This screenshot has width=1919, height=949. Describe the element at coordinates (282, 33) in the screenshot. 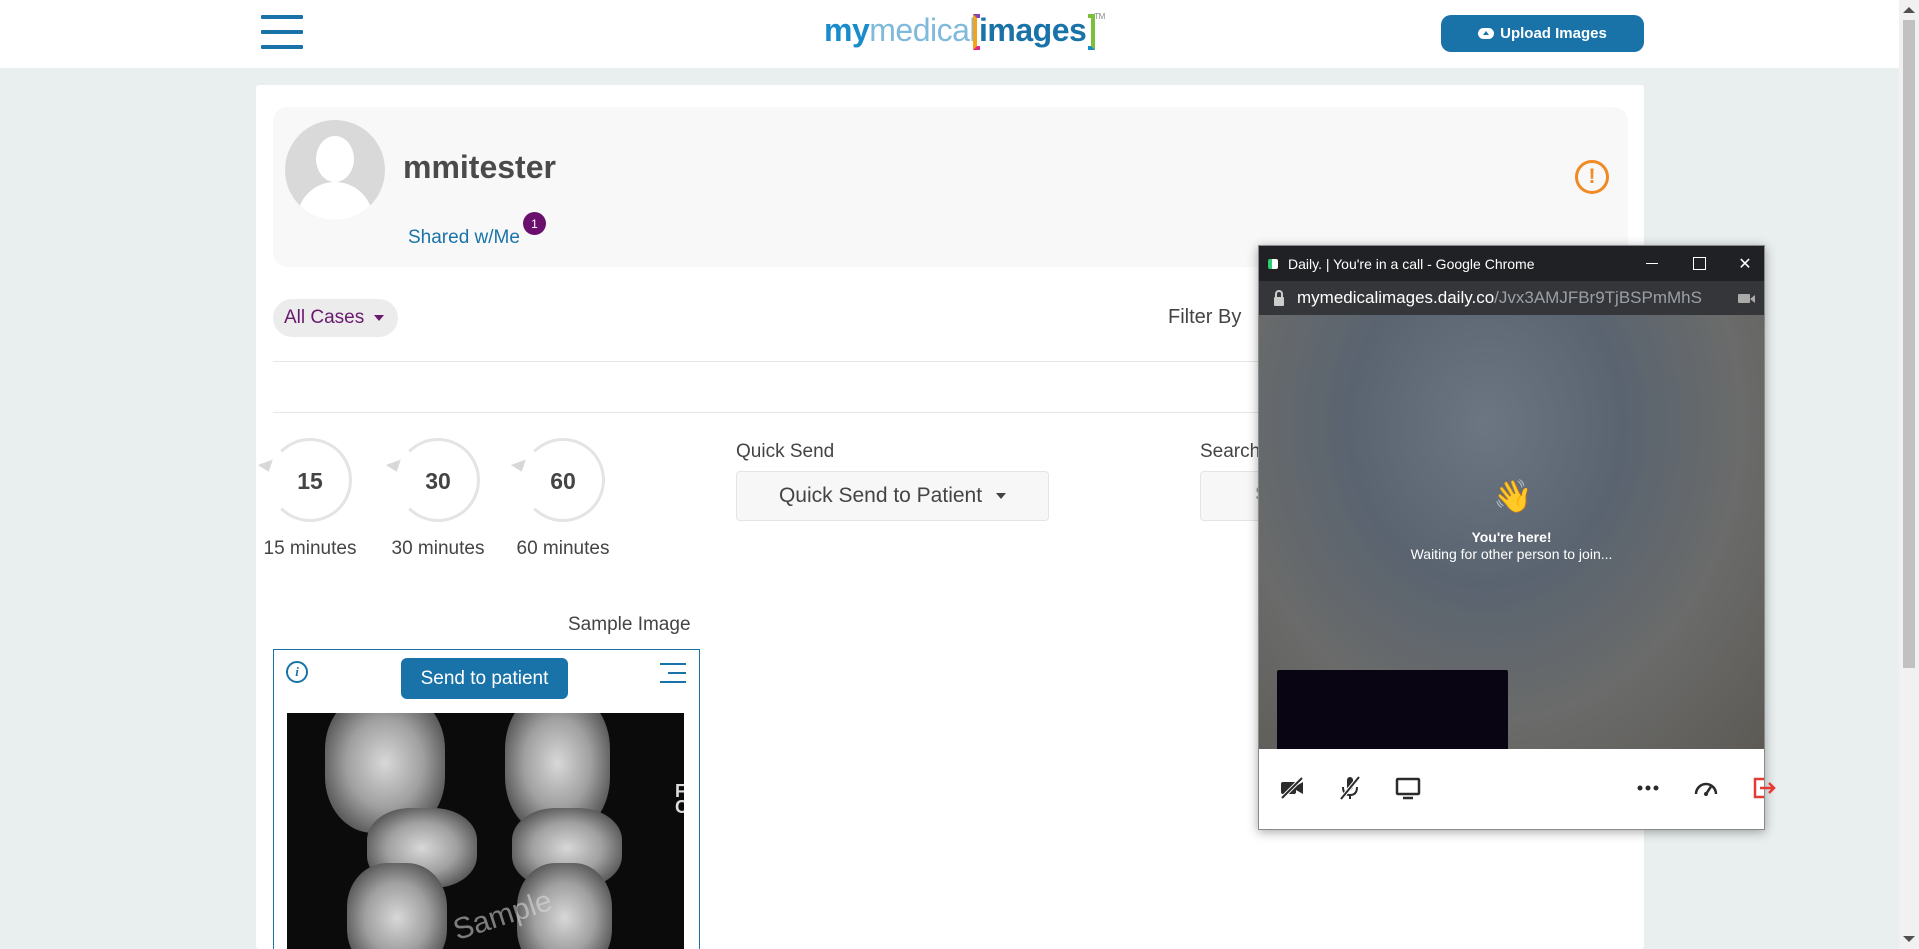

I see `hamburger-menu-icon` at that location.